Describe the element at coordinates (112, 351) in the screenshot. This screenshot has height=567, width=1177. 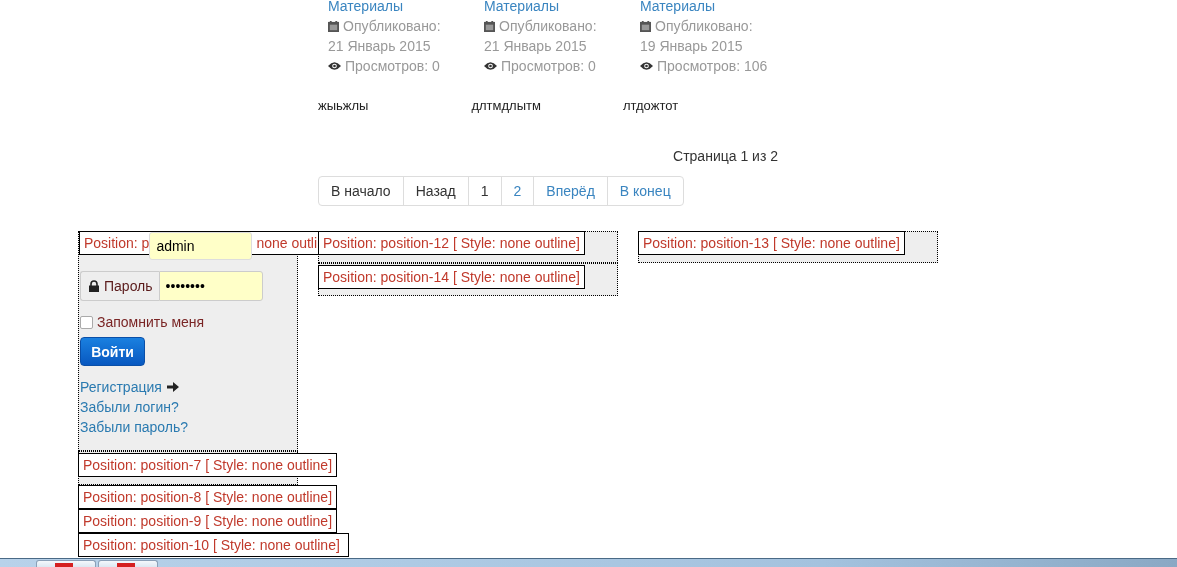
I see `login-button: Войти` at that location.